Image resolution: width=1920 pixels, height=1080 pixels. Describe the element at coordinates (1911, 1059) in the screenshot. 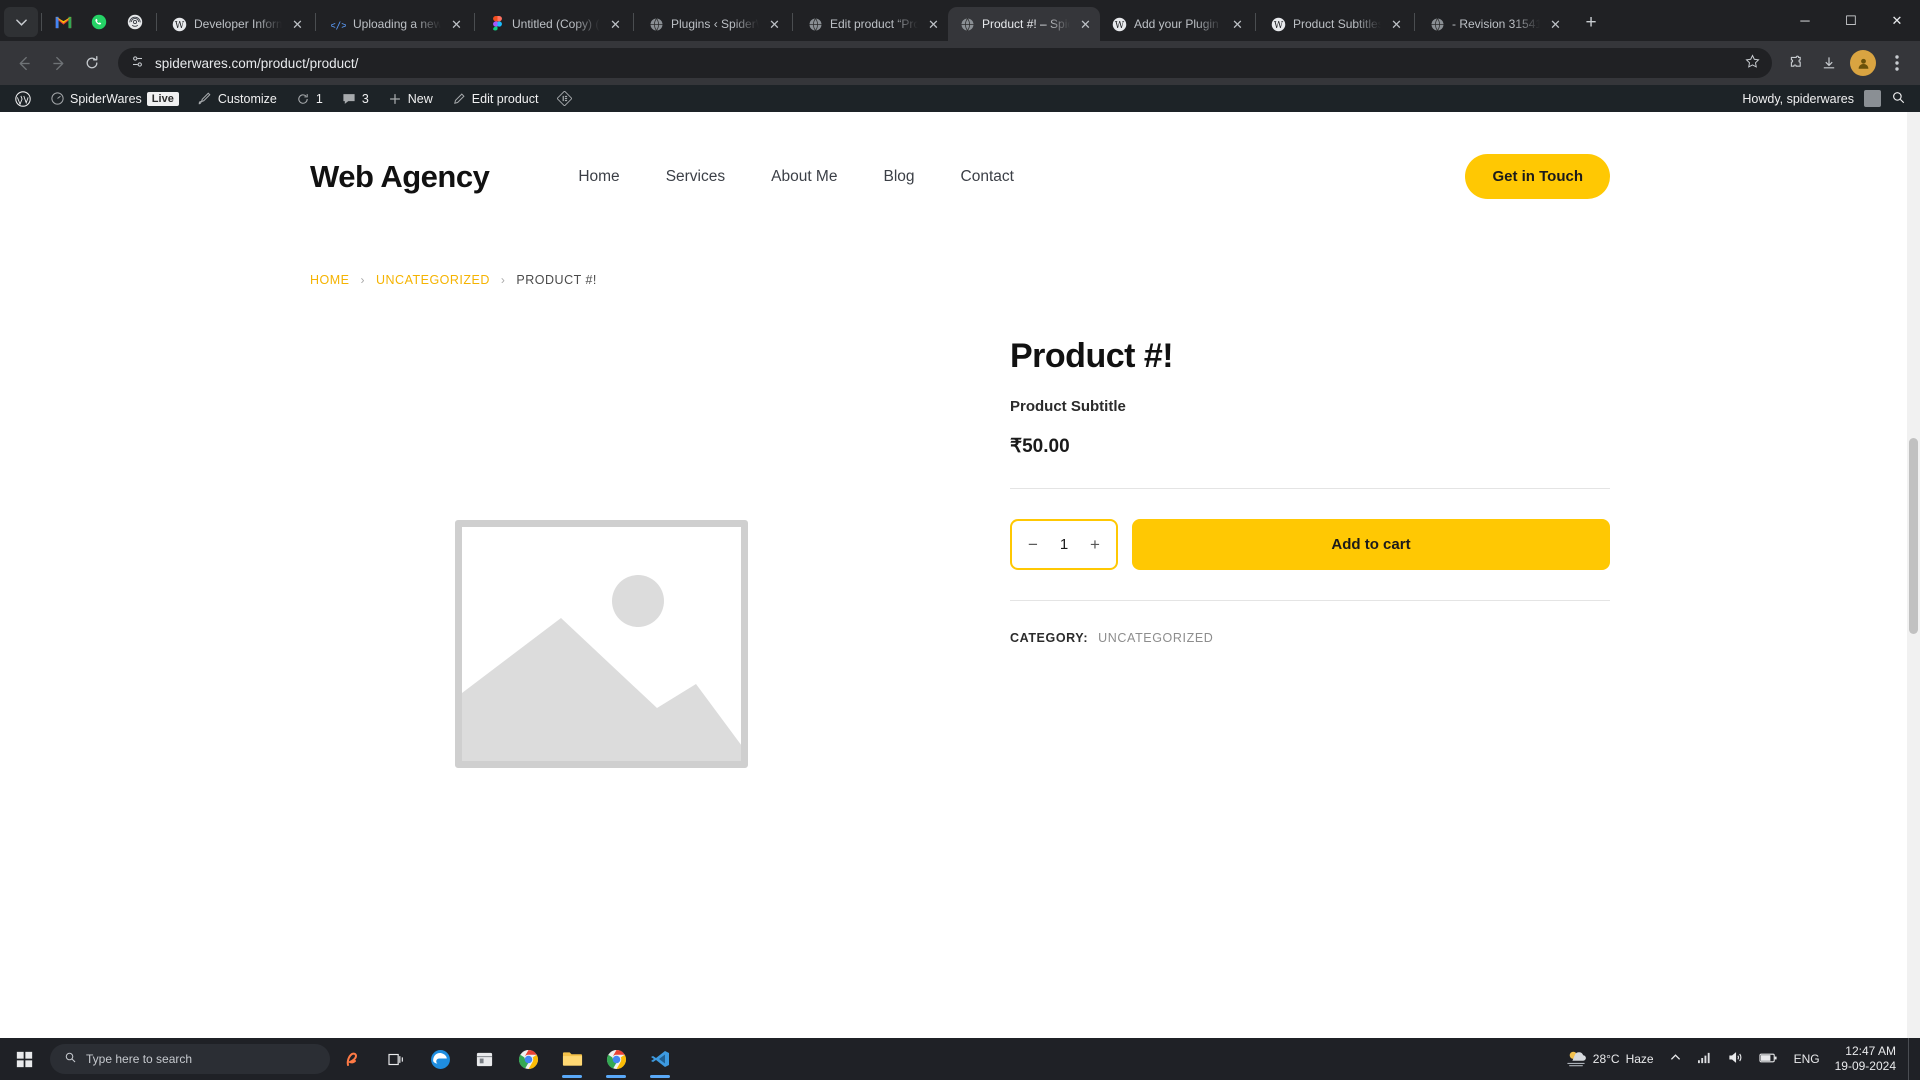

I see `show-desktop-button` at that location.